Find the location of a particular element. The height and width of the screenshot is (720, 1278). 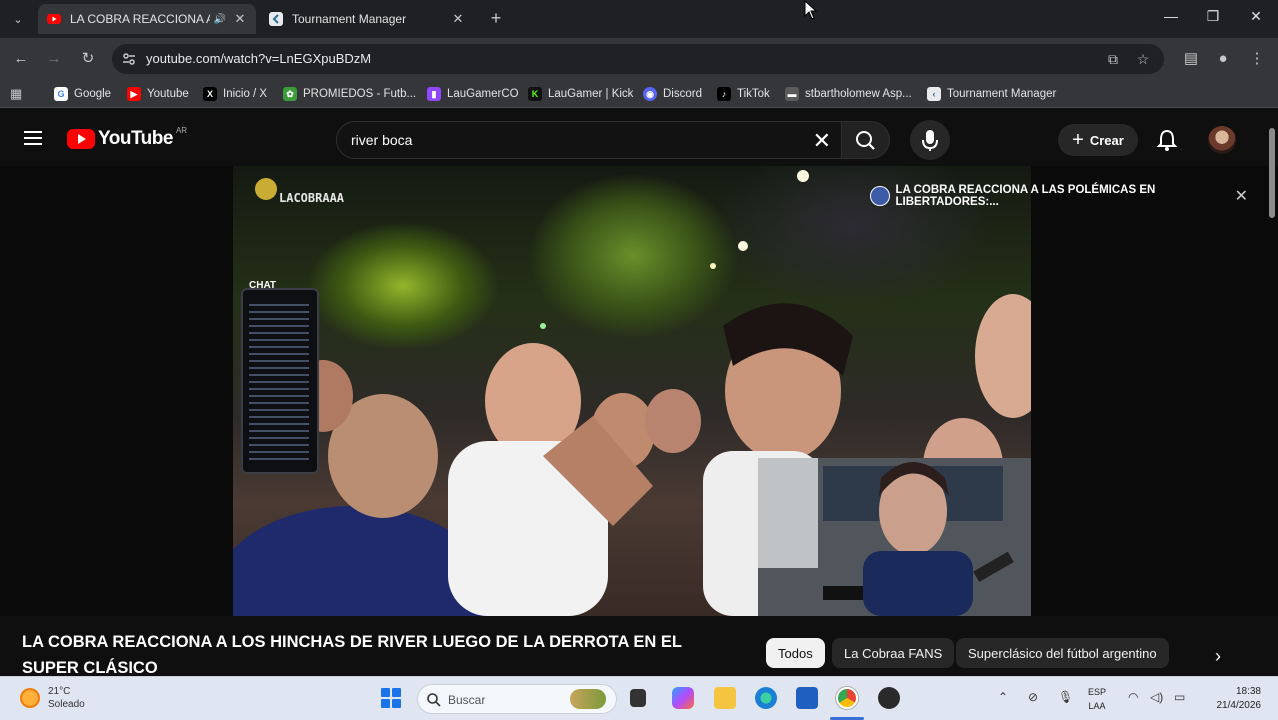

volume-icon: ◁) is located at coordinates (1156, 697).